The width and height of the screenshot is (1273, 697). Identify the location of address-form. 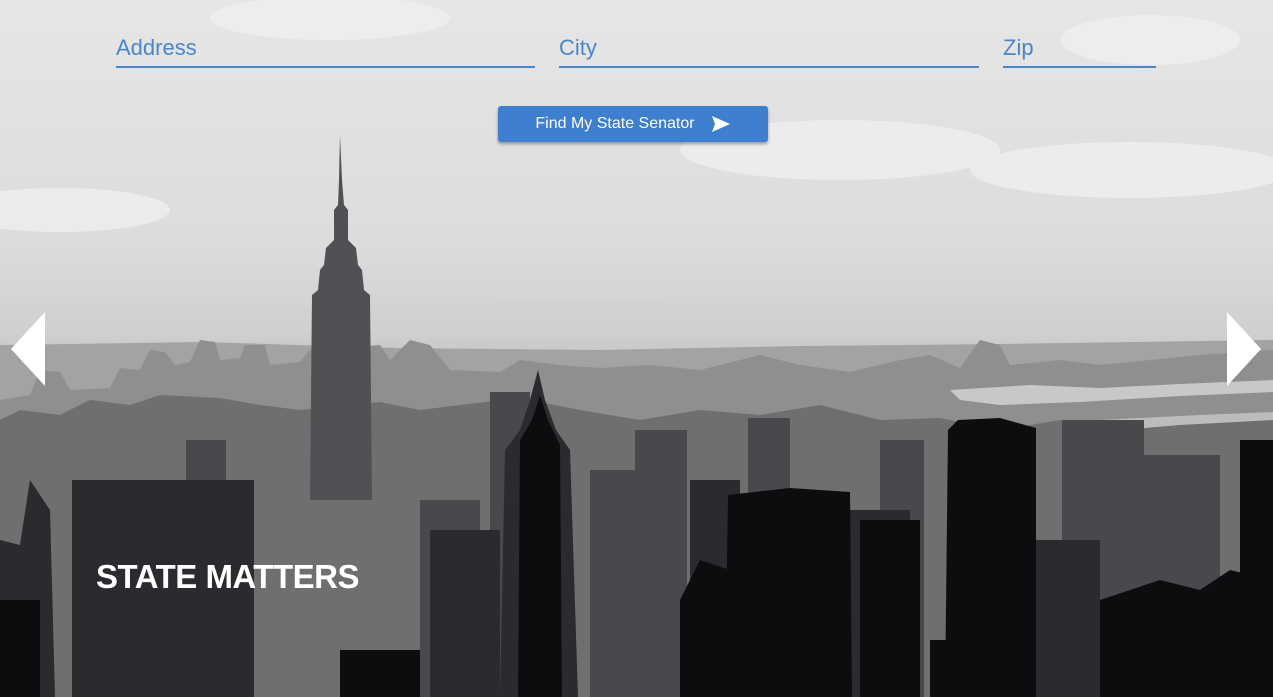
(636, 49).